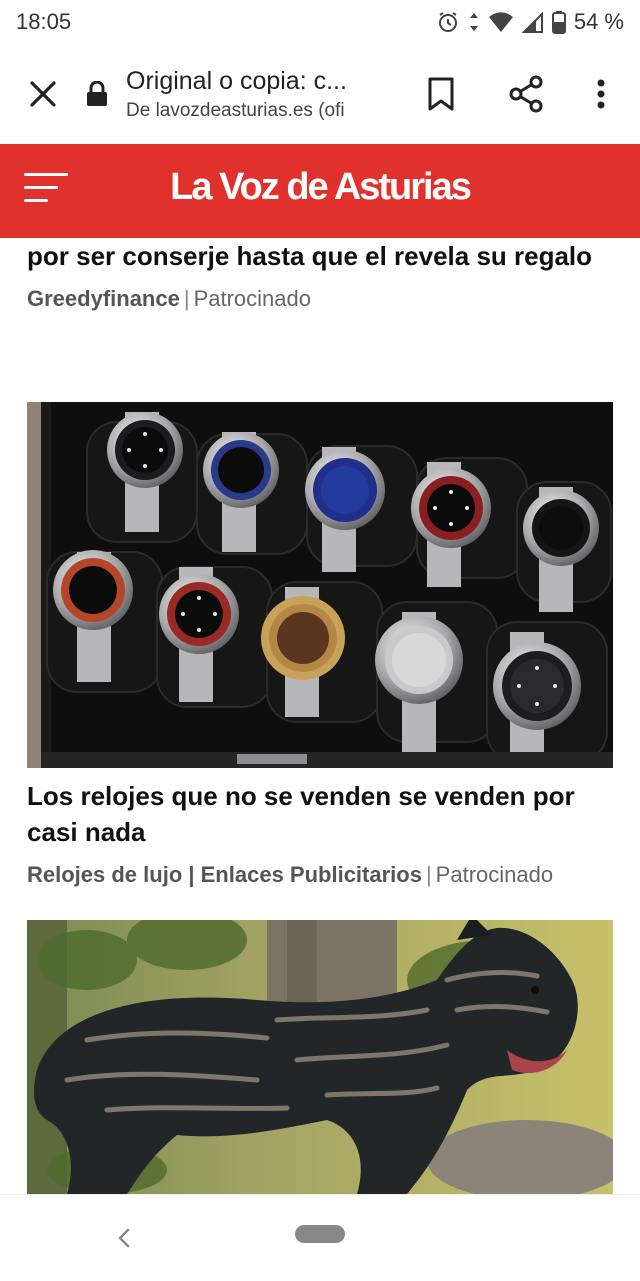  I want to click on close-icon, so click(43, 94).